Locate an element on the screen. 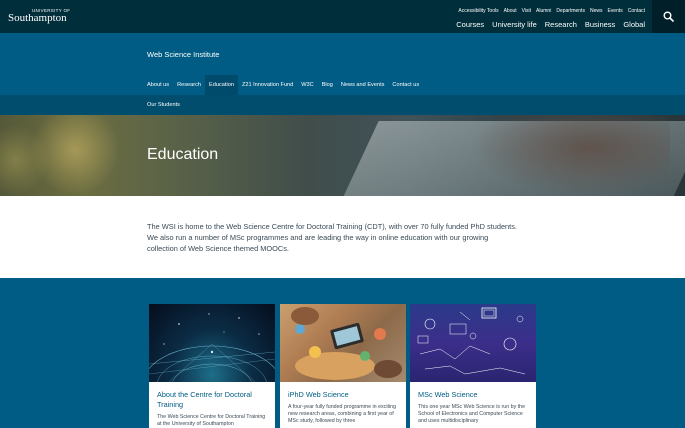 This screenshot has width=685, height=428. main-nav-research: Research is located at coordinates (561, 24).